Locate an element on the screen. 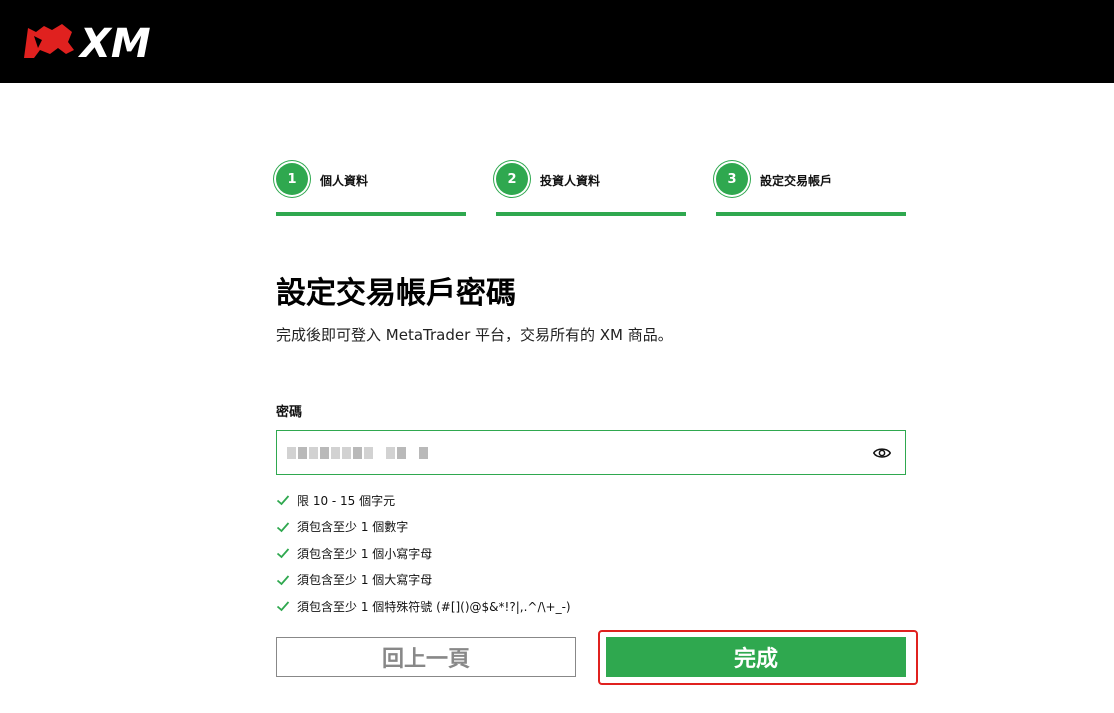 This screenshot has height=713, width=1114. list-item: 須包含至少 1 個大寫字母 is located at coordinates (423, 580).